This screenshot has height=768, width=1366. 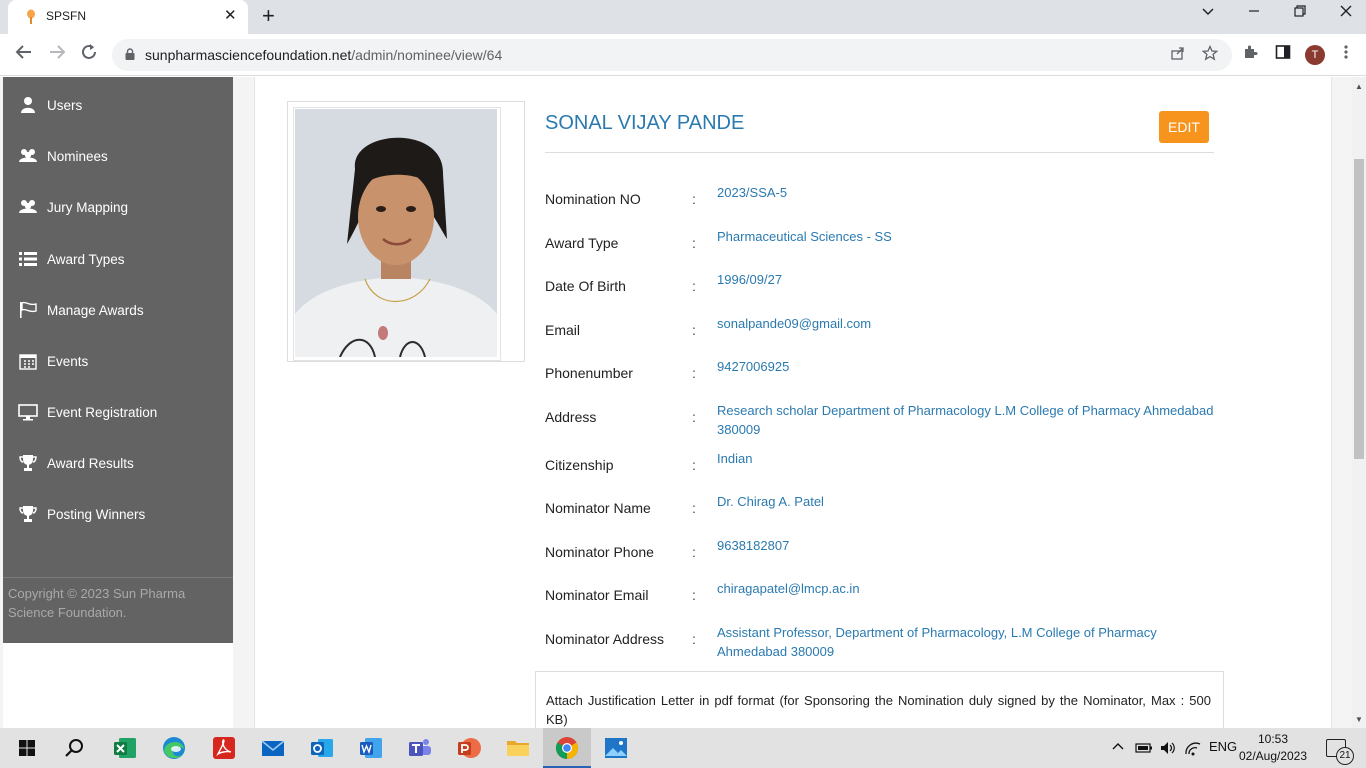 I want to click on minimize-icon, so click(x=1254, y=14).